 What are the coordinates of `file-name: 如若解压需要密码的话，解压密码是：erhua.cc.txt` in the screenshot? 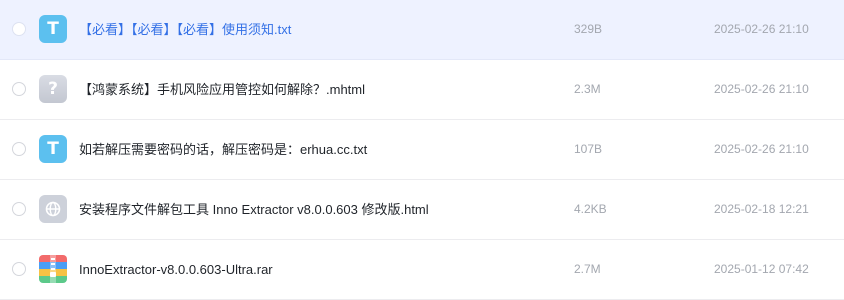 It's located at (223, 149).